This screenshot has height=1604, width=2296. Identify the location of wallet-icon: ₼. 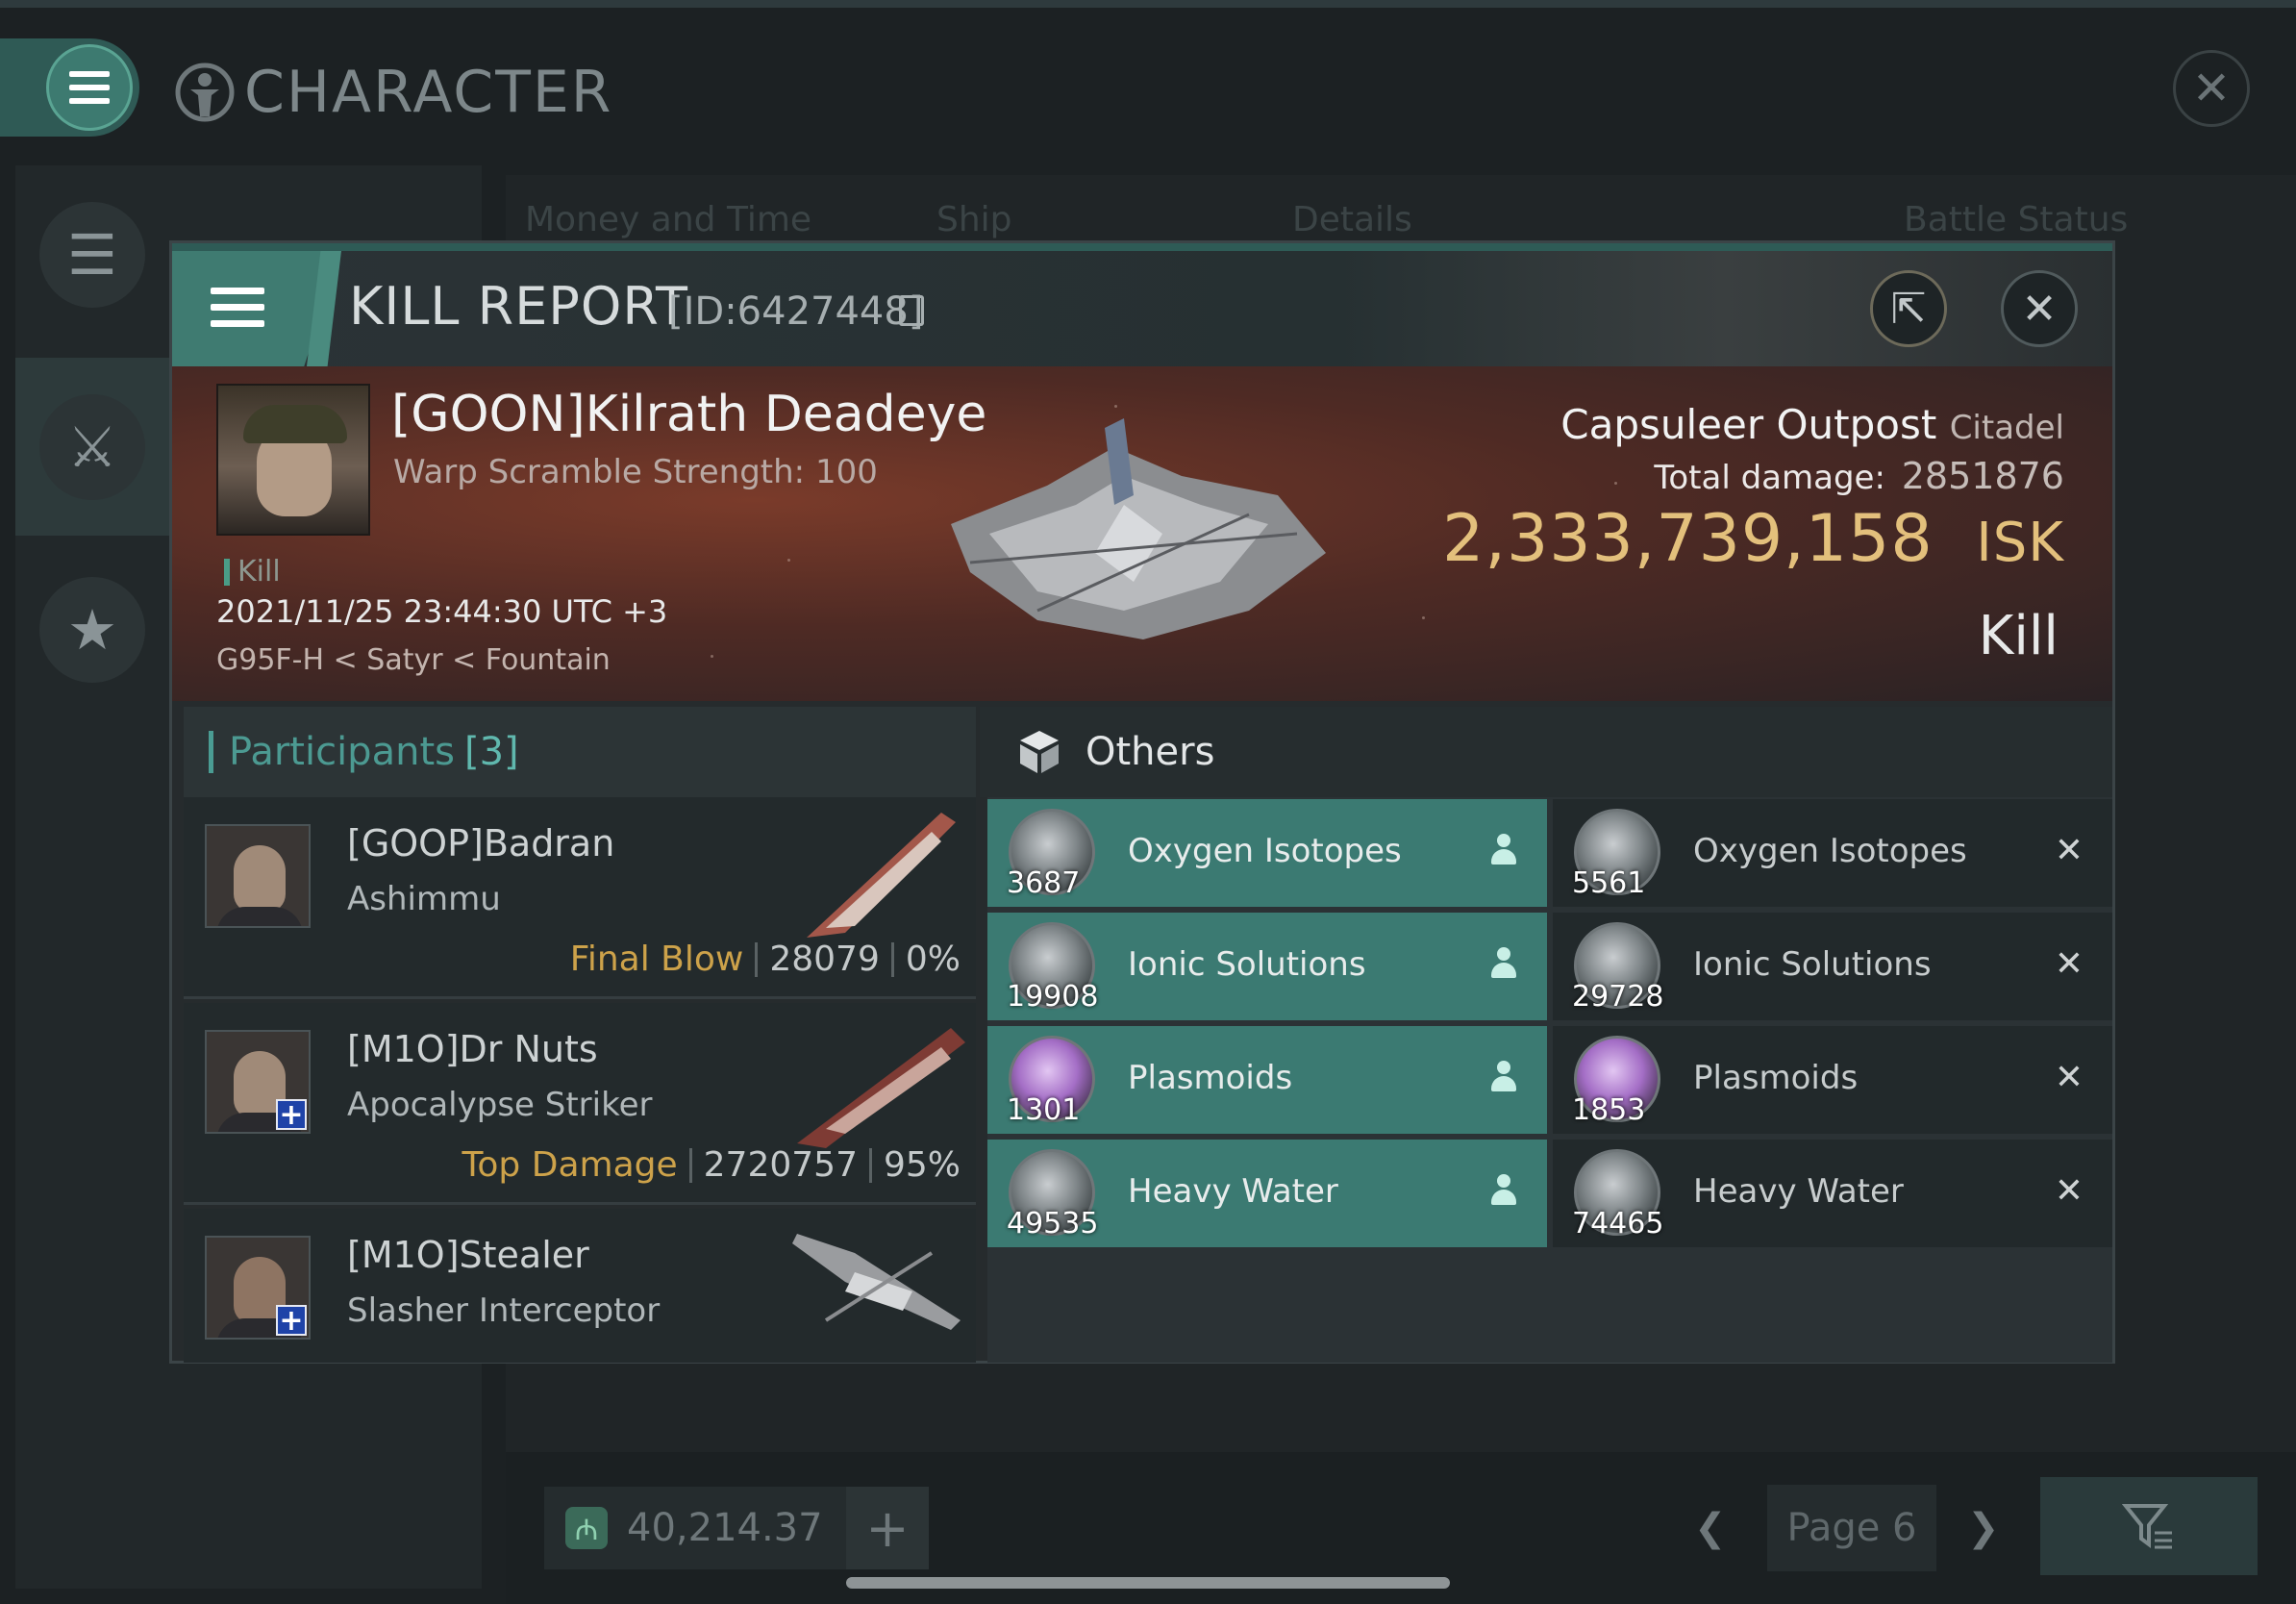
(586, 1528).